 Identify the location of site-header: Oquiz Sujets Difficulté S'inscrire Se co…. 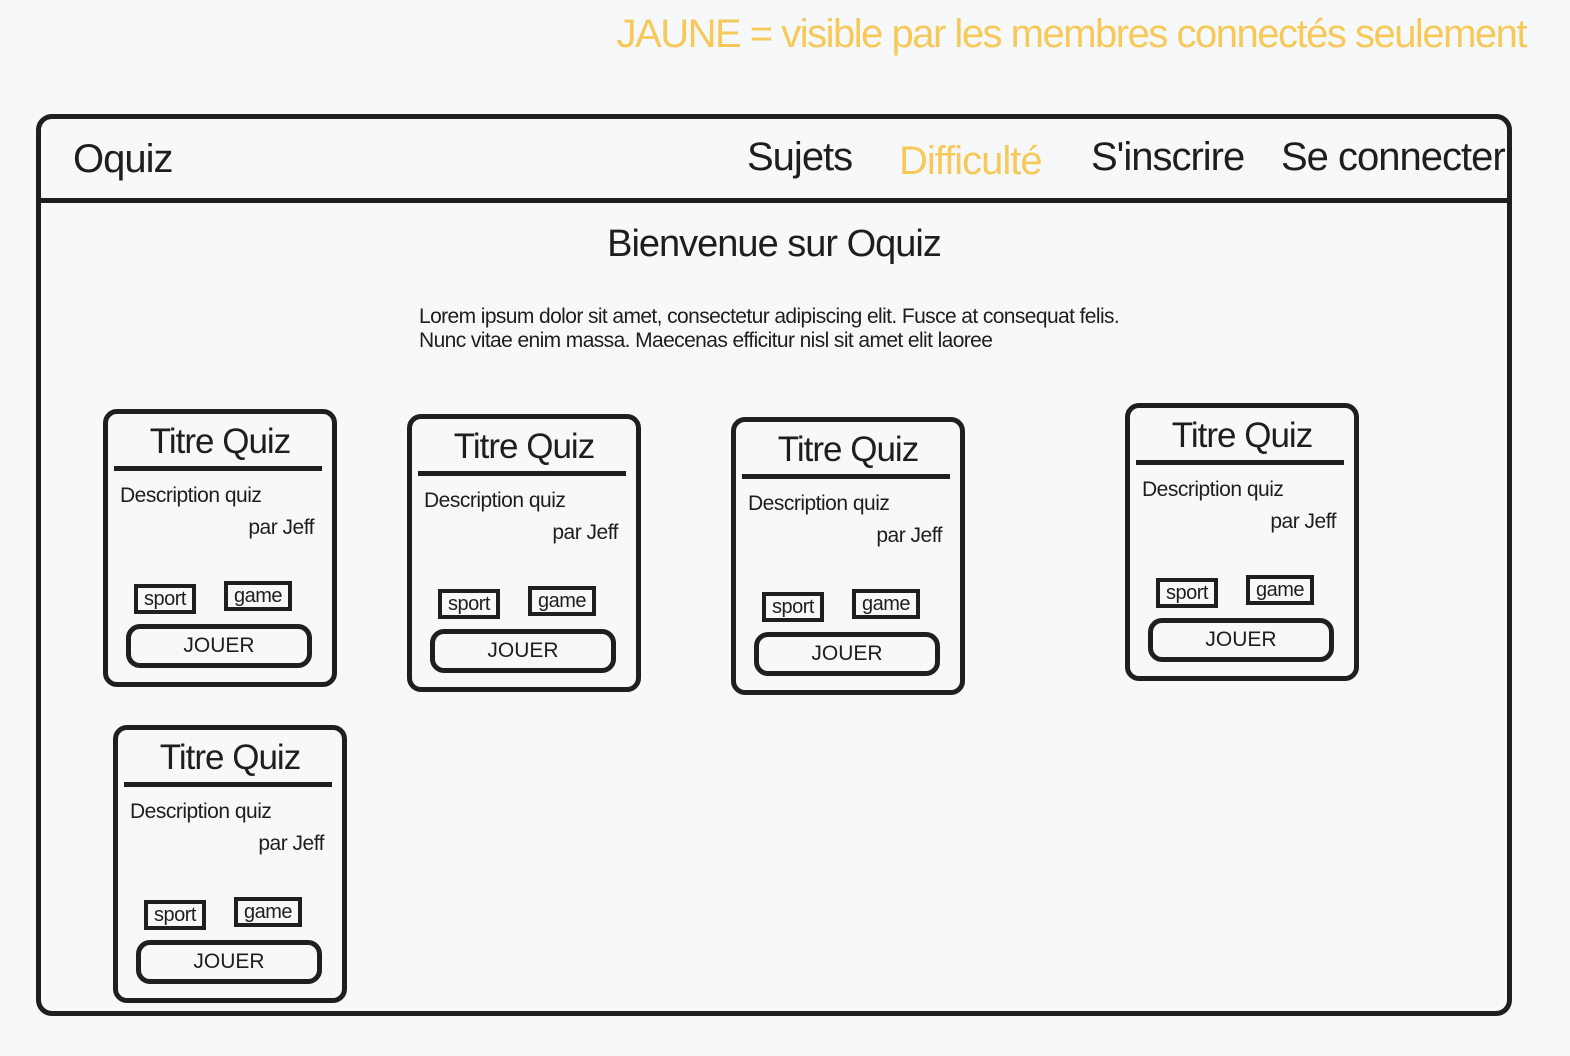
(774, 161).